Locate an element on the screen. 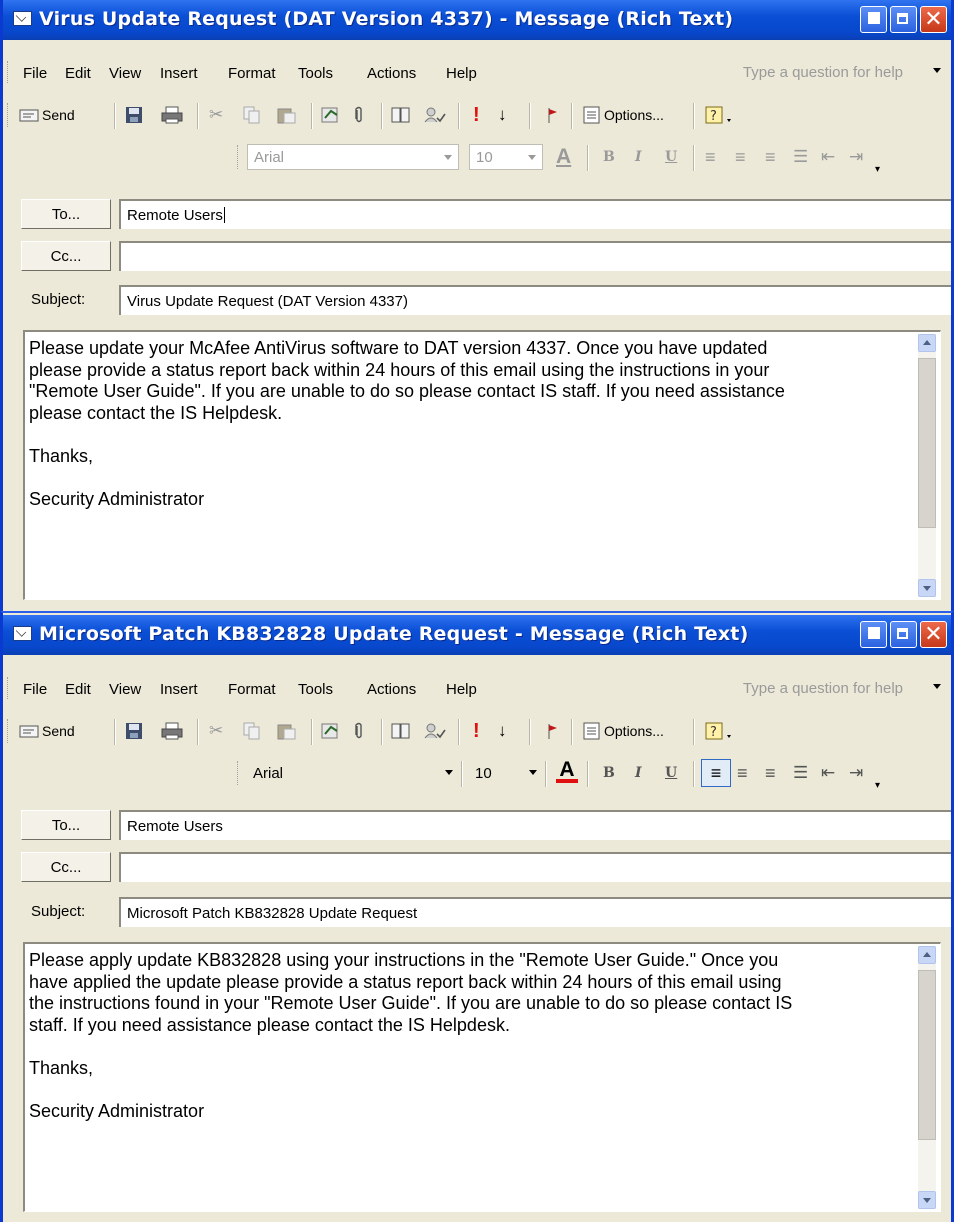  subject-field: Microsoft Patch KB832828 Update Request is located at coordinates (535, 912).